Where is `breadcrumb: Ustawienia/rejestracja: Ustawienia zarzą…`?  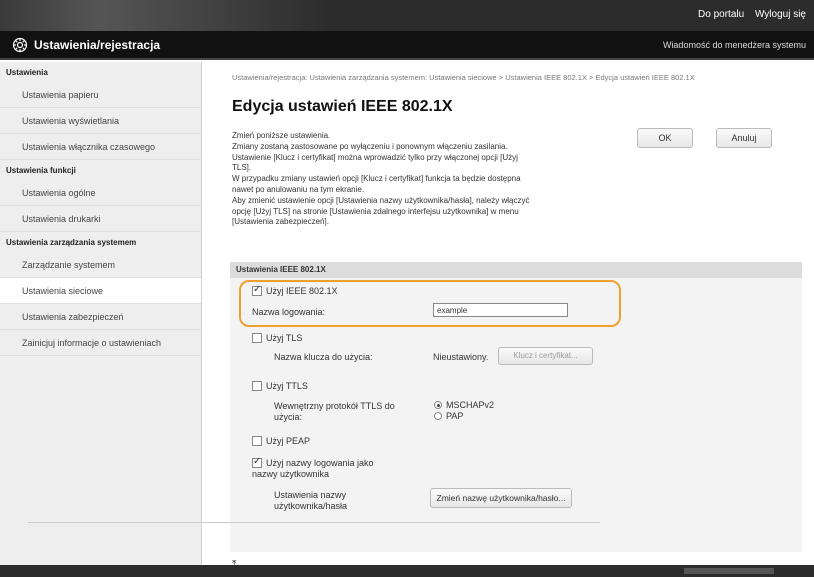 breadcrumb: Ustawienia/rejestracja: Ustawienia zarzą… is located at coordinates (463, 77).